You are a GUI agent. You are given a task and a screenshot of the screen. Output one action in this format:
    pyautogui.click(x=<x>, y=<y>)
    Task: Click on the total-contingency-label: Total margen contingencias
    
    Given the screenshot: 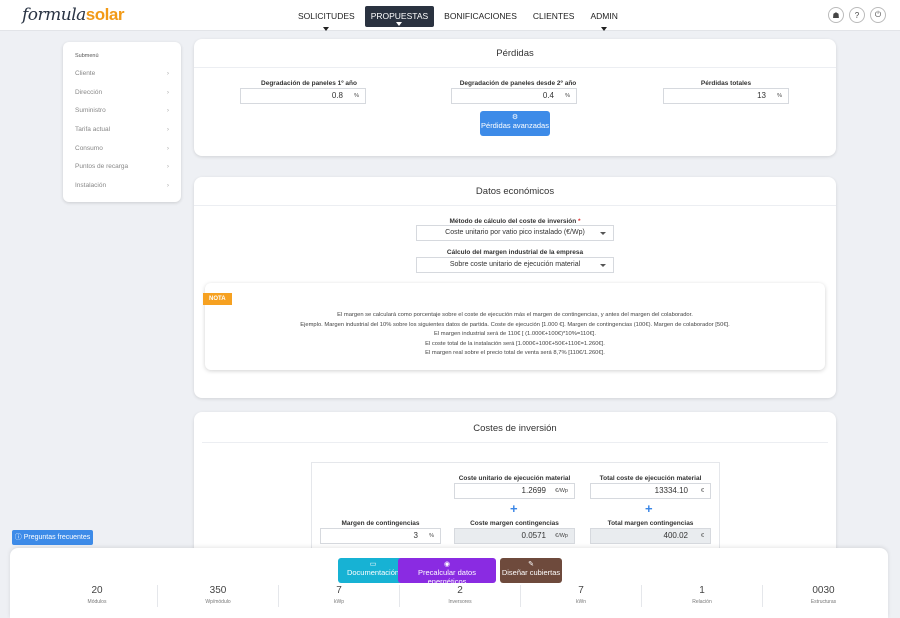 What is the action you would take?
    pyautogui.click(x=650, y=523)
    